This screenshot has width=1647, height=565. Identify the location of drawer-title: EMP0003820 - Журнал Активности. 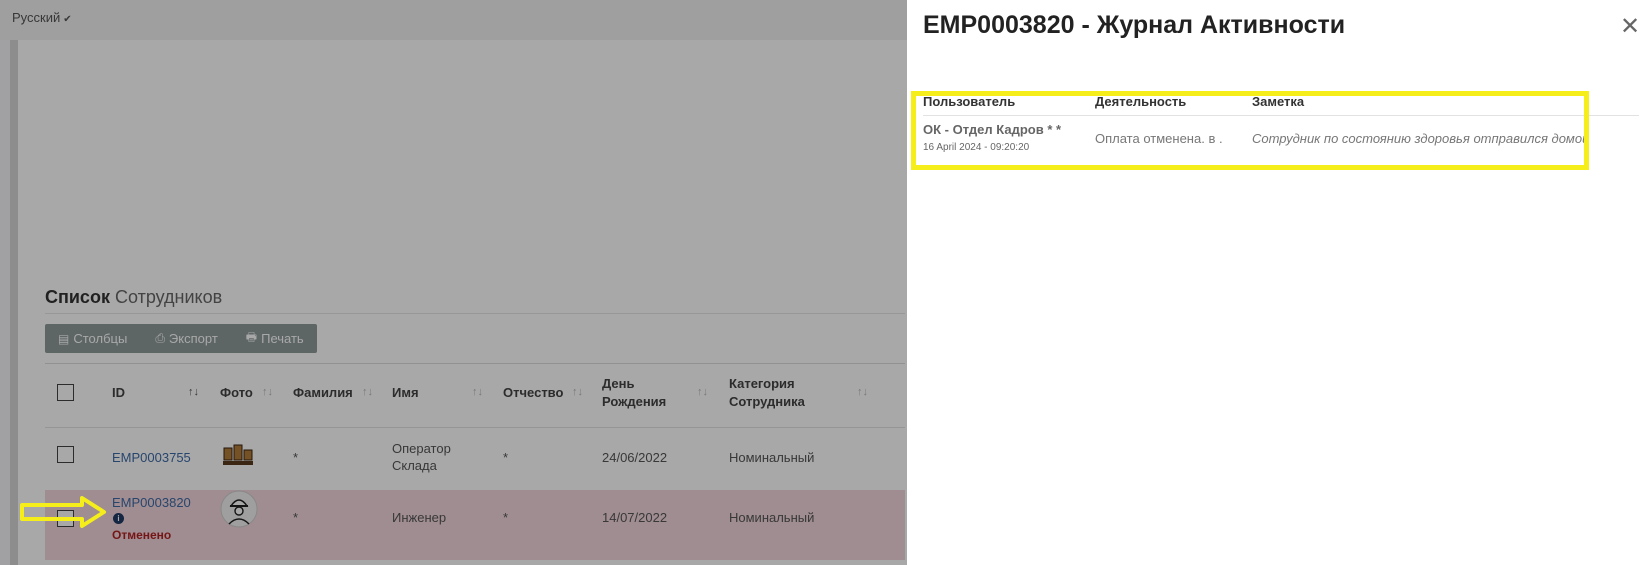
(1134, 25).